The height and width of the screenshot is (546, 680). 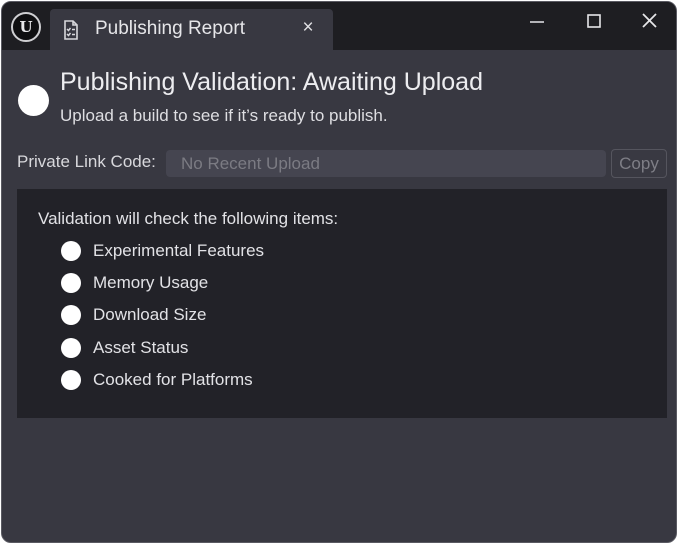 What do you see at coordinates (71, 32) in the screenshot?
I see `report-checklist-icon` at bounding box center [71, 32].